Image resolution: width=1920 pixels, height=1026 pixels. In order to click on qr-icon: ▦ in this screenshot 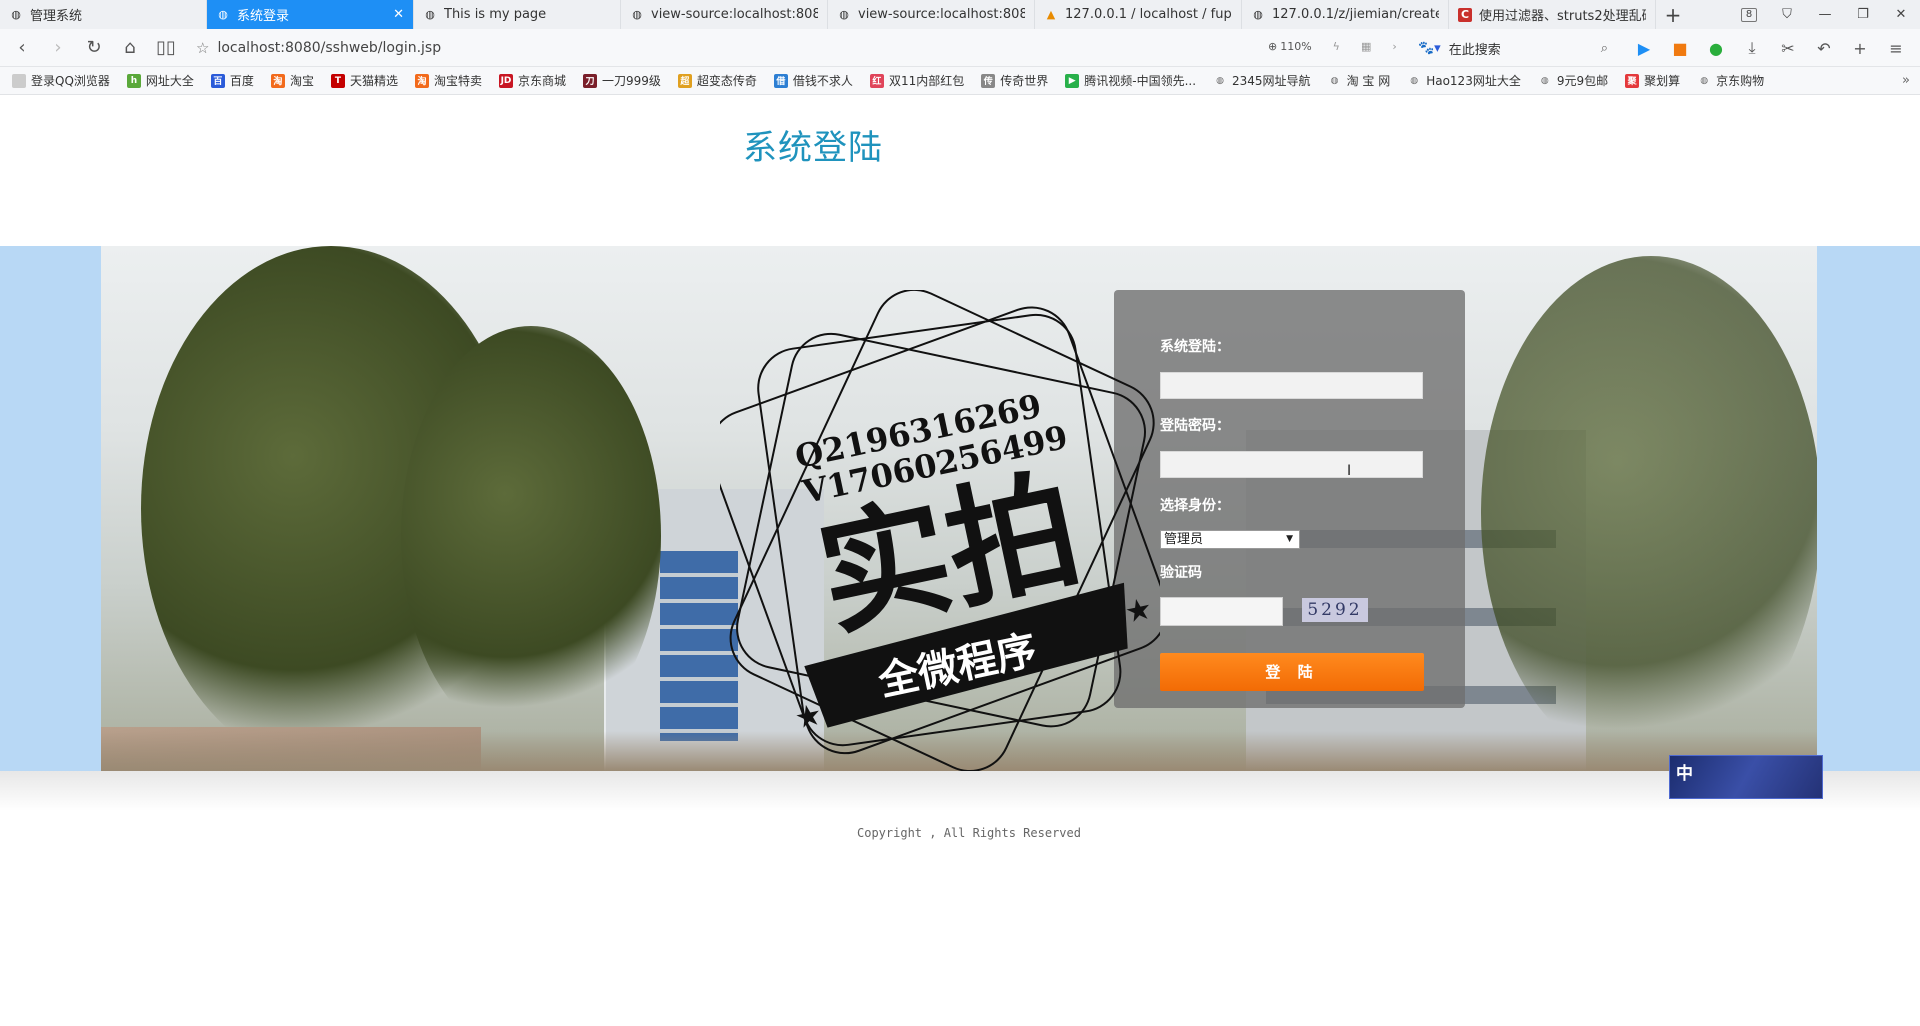, I will do `click(1366, 46)`.